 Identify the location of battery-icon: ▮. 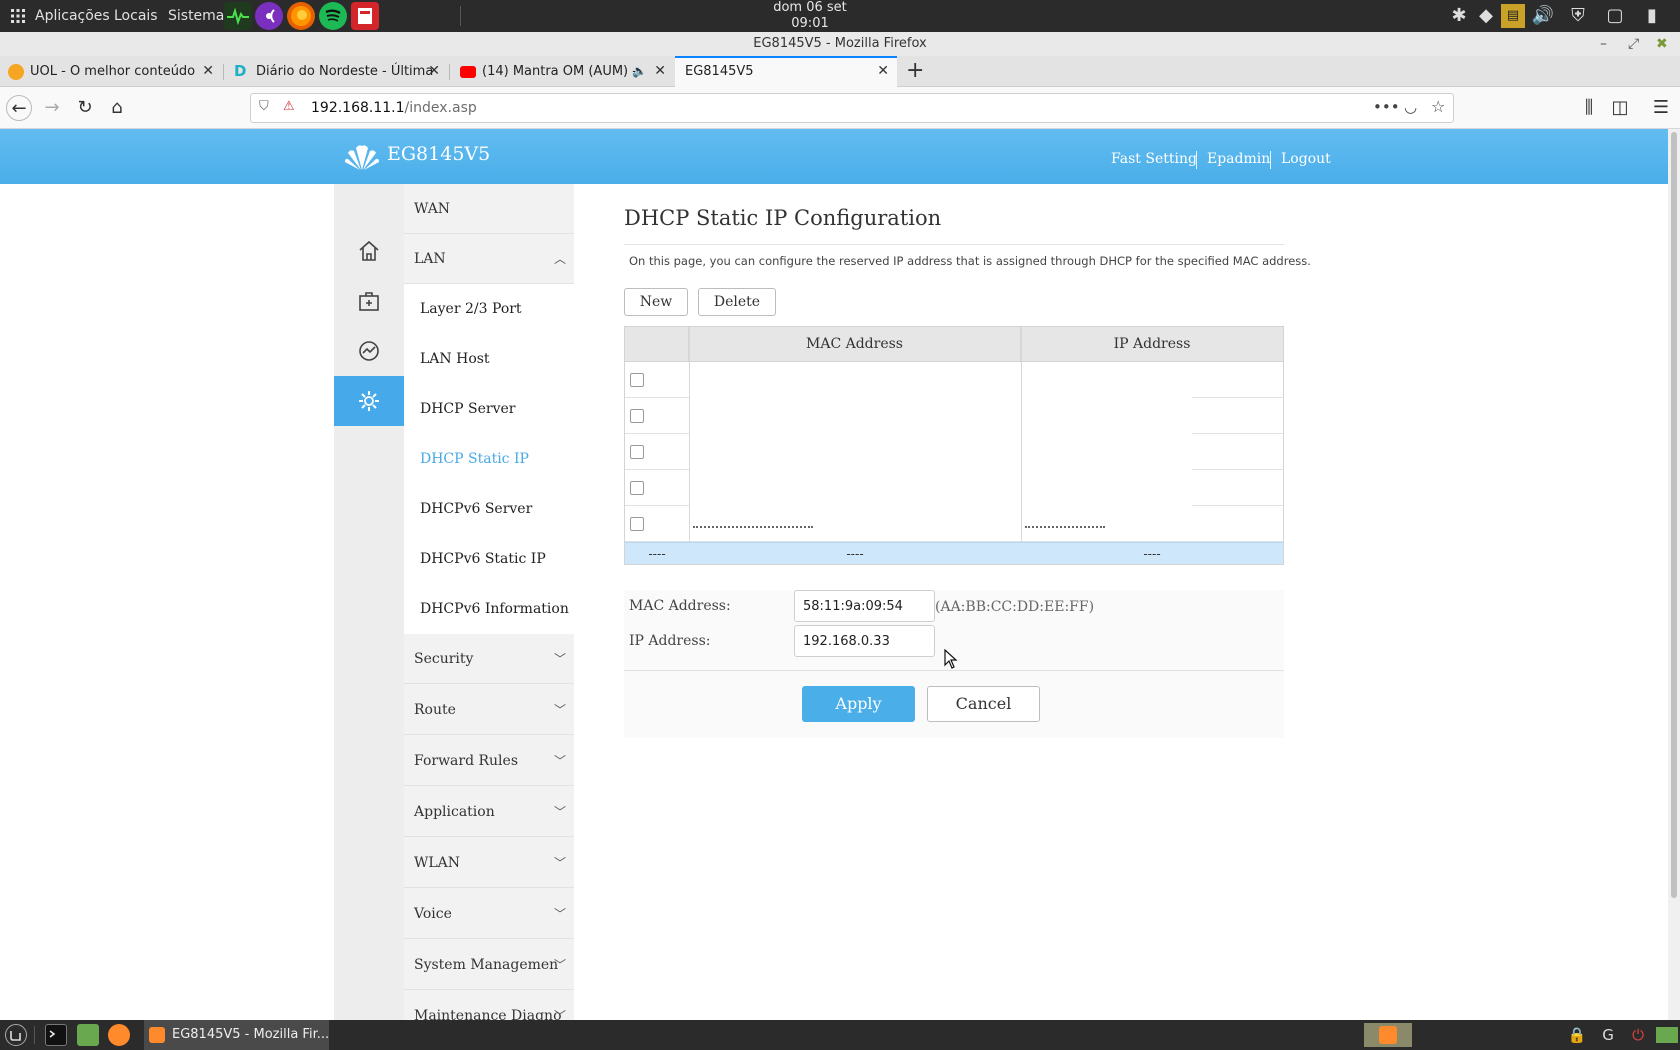
(1652, 16).